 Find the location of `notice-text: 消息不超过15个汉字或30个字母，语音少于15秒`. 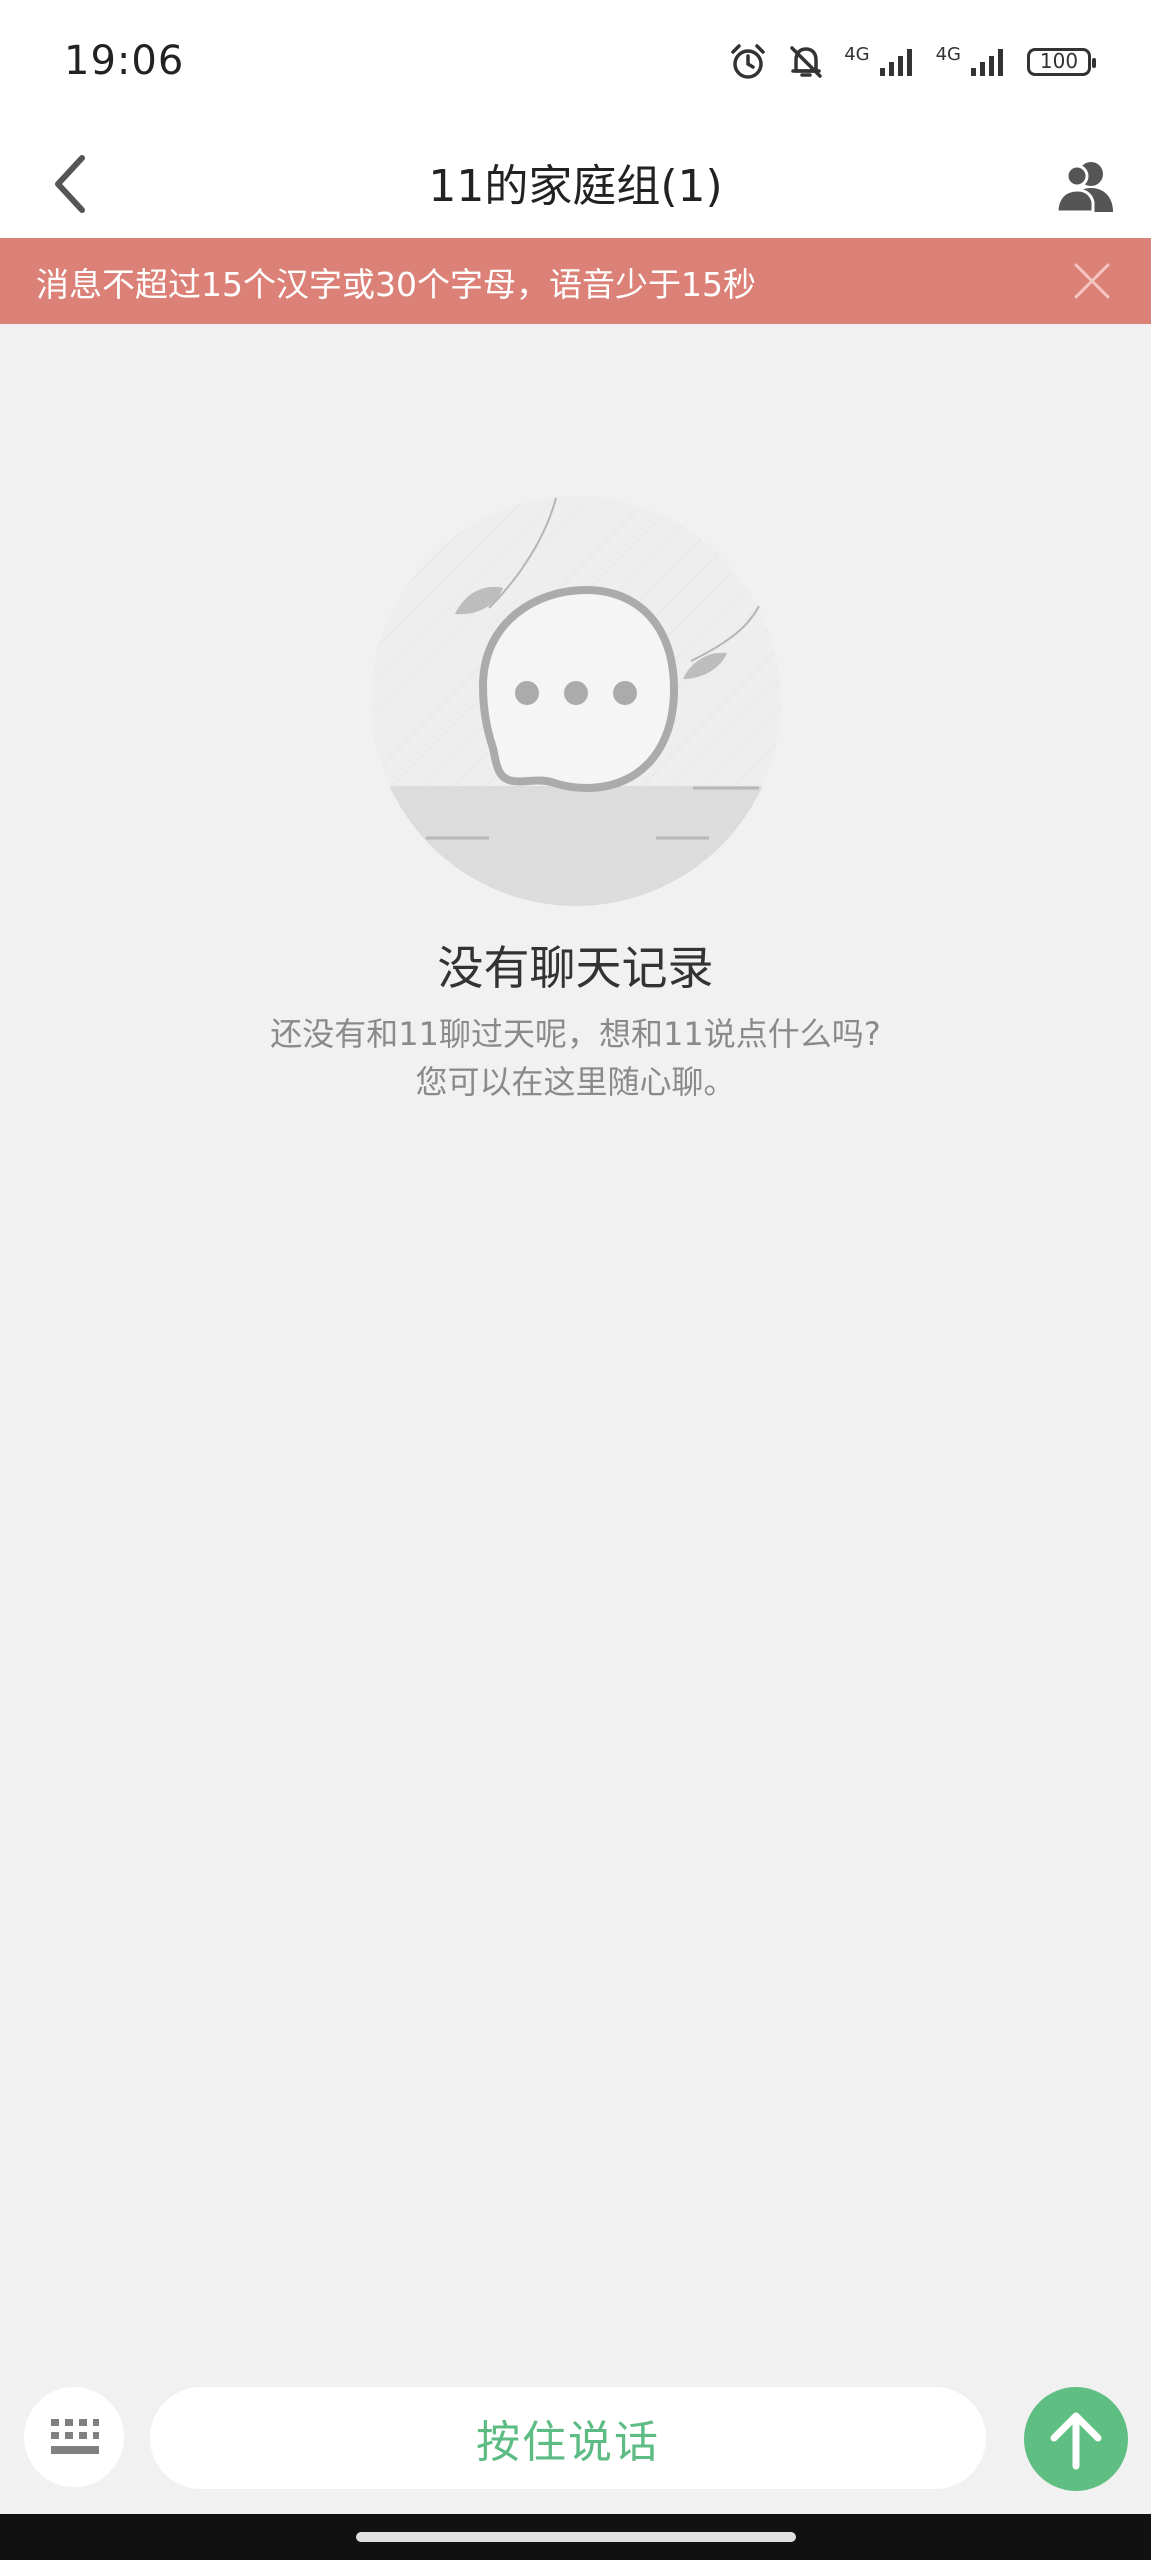

notice-text: 消息不超过15个汉字或30个字母，语音少于15秒 is located at coordinates (396, 284).